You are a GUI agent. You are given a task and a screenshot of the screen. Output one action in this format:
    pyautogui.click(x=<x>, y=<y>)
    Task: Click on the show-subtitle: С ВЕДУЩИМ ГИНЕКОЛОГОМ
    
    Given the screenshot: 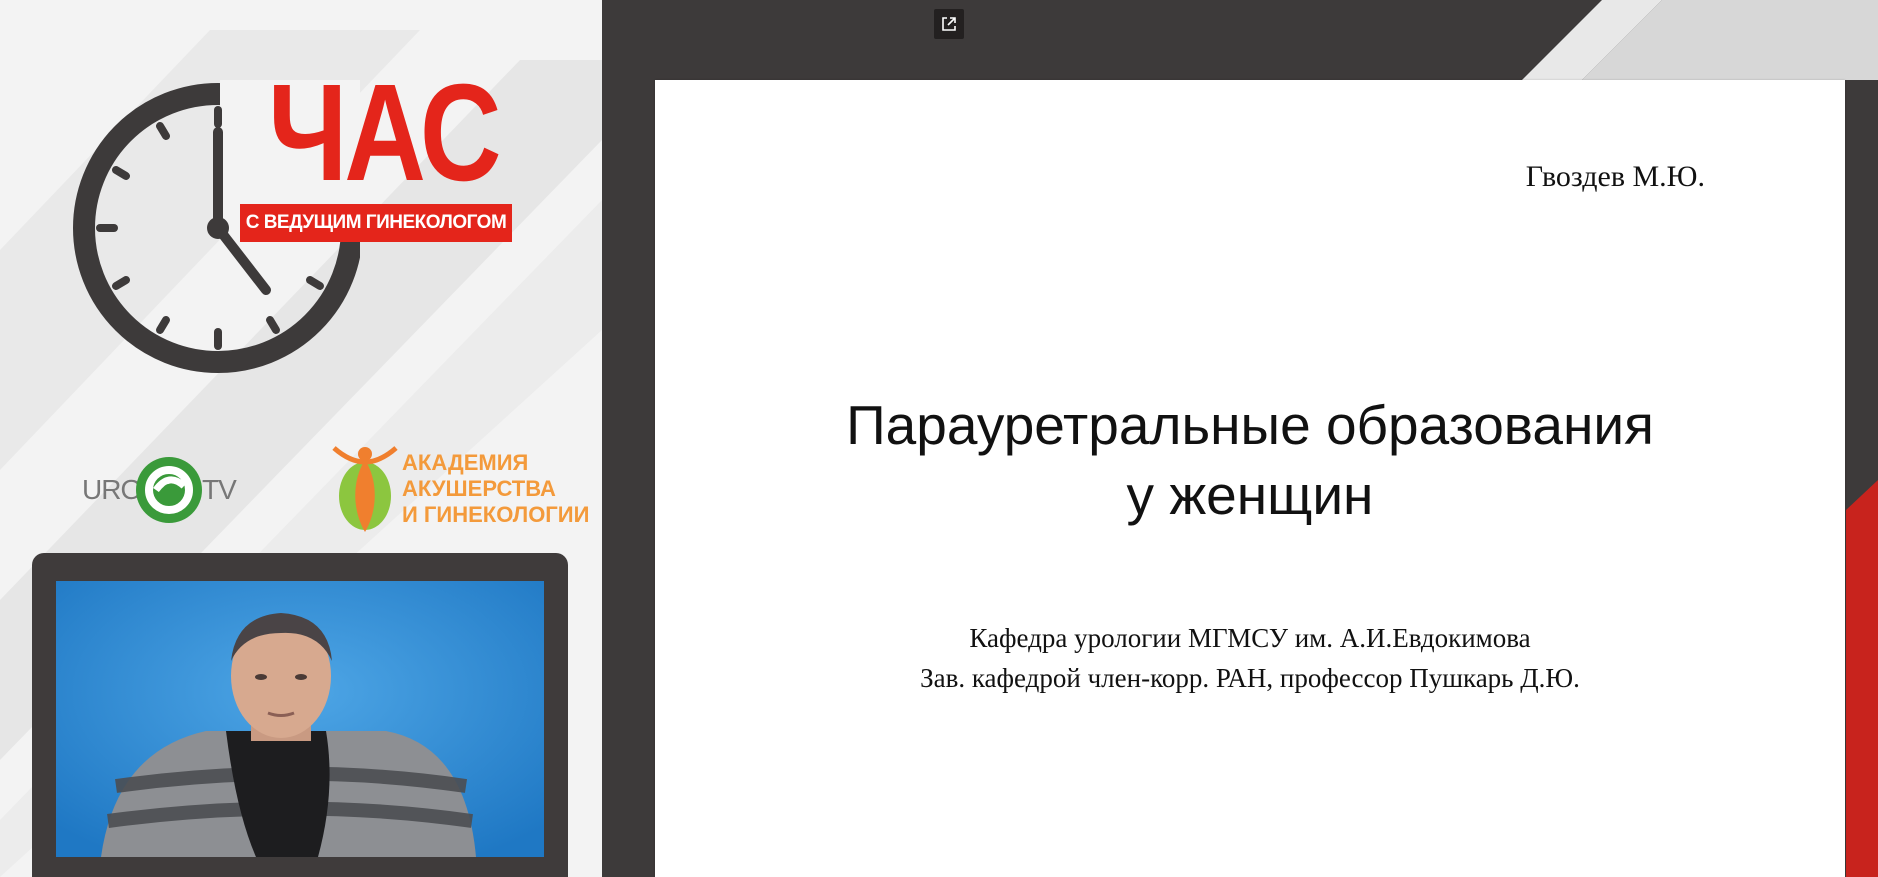 What is the action you would take?
    pyautogui.click(x=376, y=223)
    